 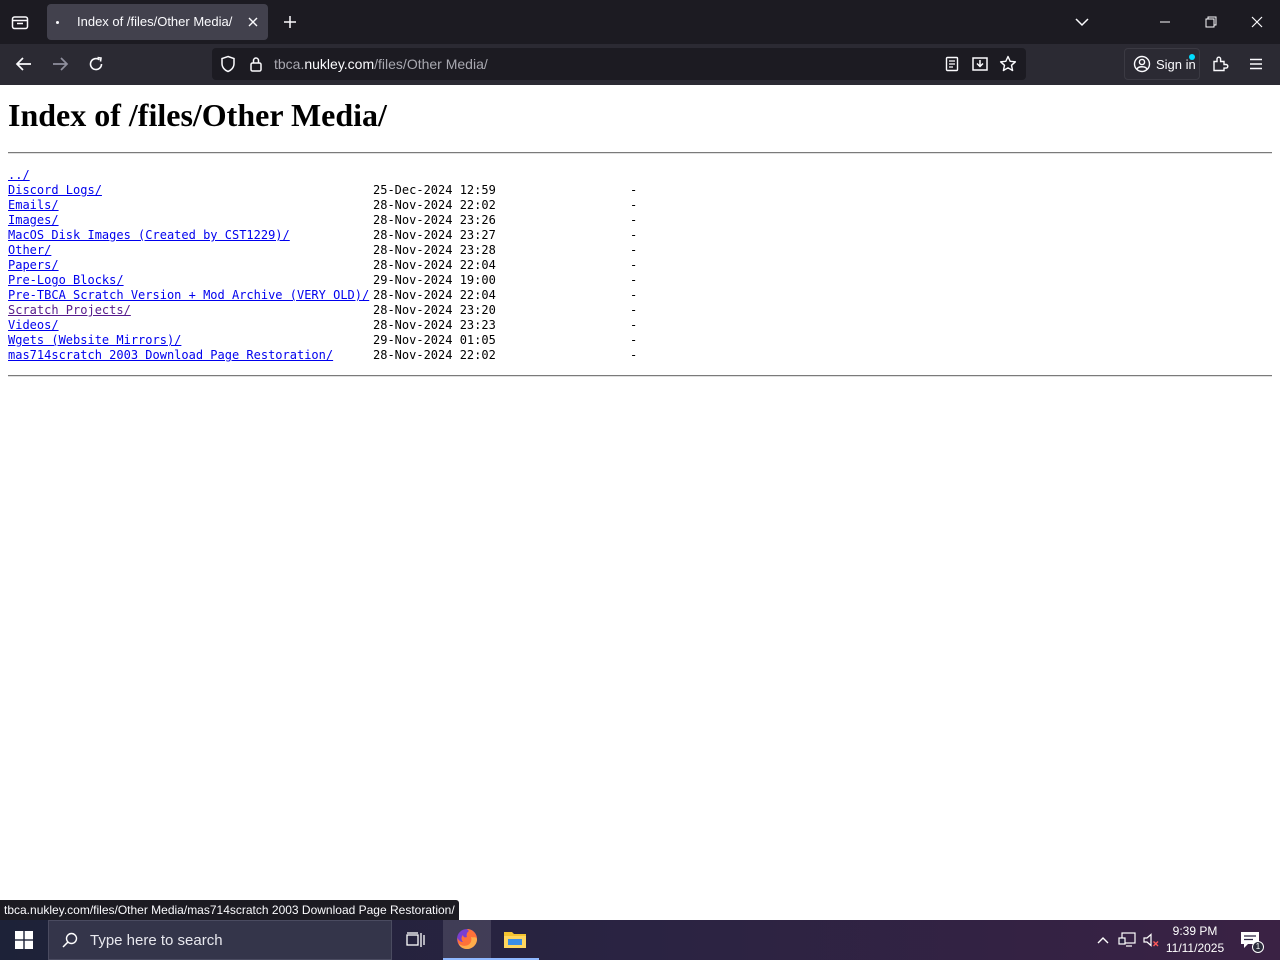 What do you see at coordinates (1220, 64) in the screenshot?
I see `extensions-icon` at bounding box center [1220, 64].